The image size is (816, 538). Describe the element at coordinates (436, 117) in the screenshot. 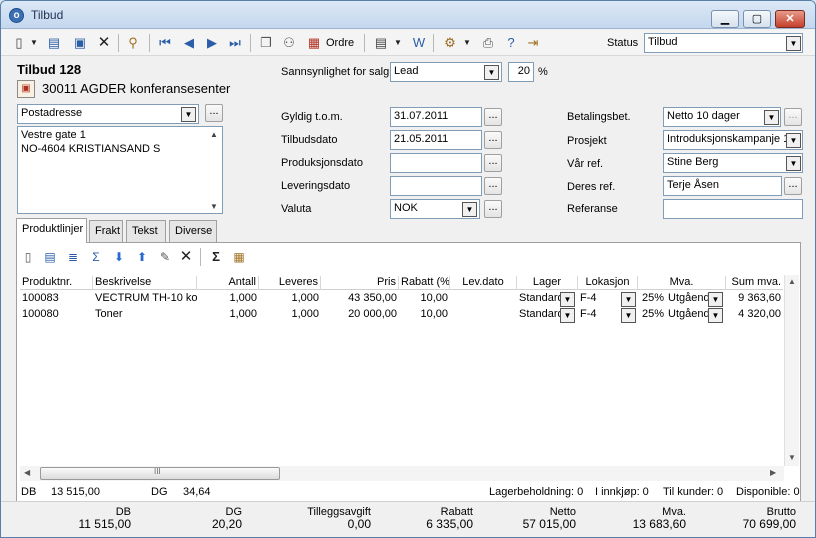

I see `gyldig-input: 31.07.2011` at that location.